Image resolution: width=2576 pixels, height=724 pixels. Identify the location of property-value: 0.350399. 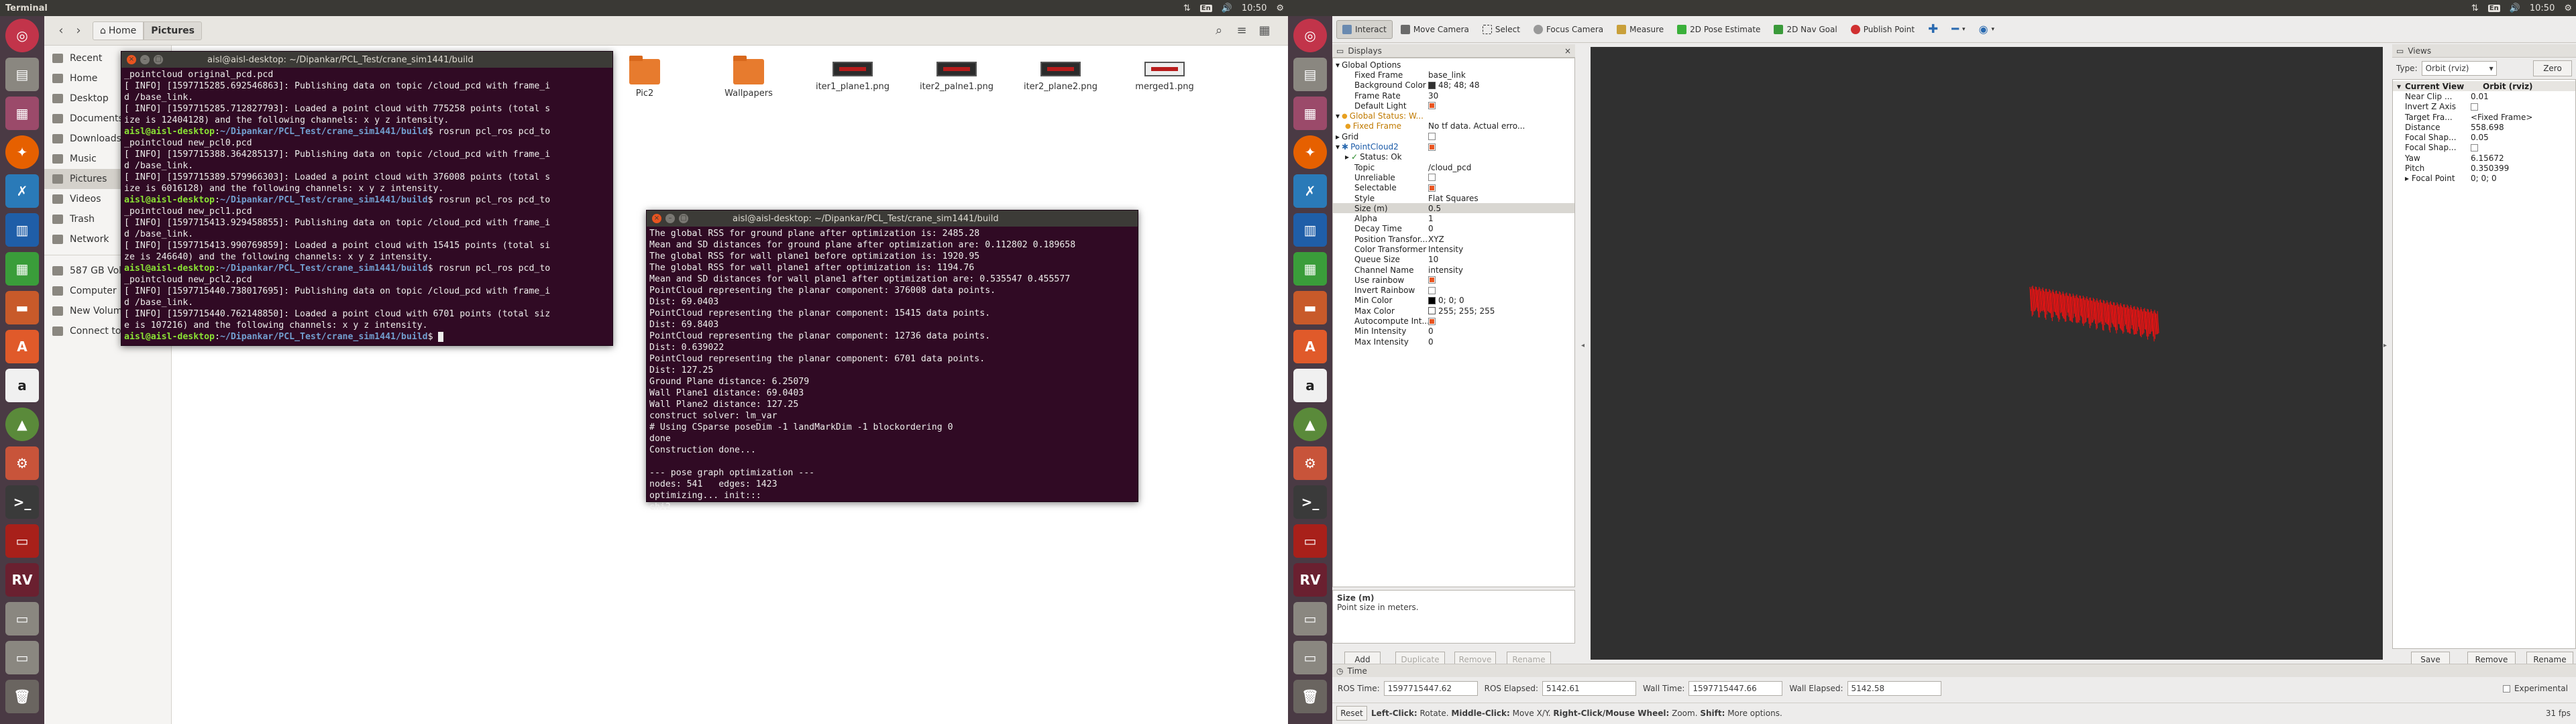
(2490, 168).